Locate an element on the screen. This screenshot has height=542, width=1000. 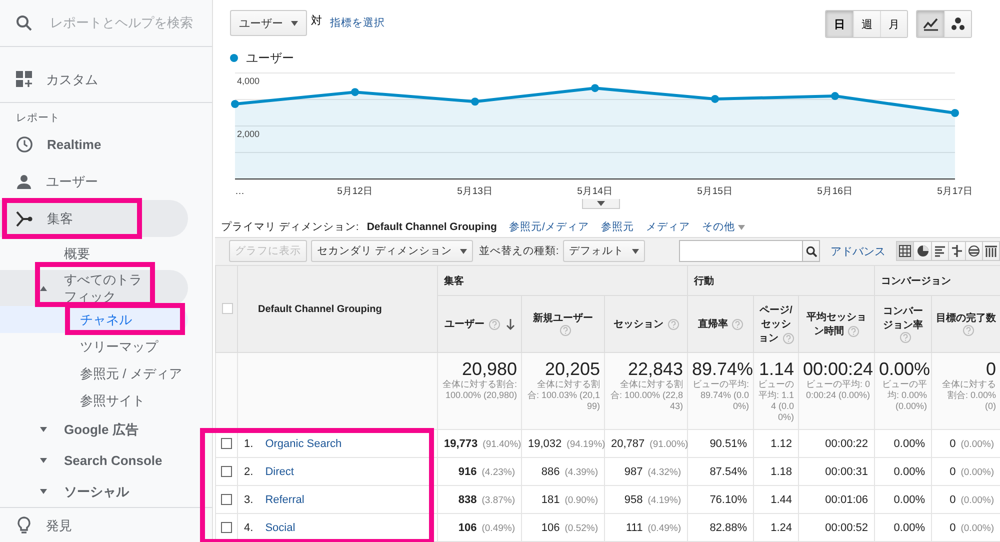
grid-icon is located at coordinates (905, 251).